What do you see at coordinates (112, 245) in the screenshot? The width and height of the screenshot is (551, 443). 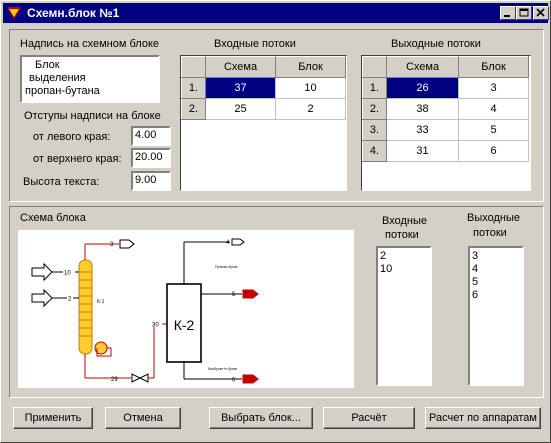 I see `stream-label-3: 3` at bounding box center [112, 245].